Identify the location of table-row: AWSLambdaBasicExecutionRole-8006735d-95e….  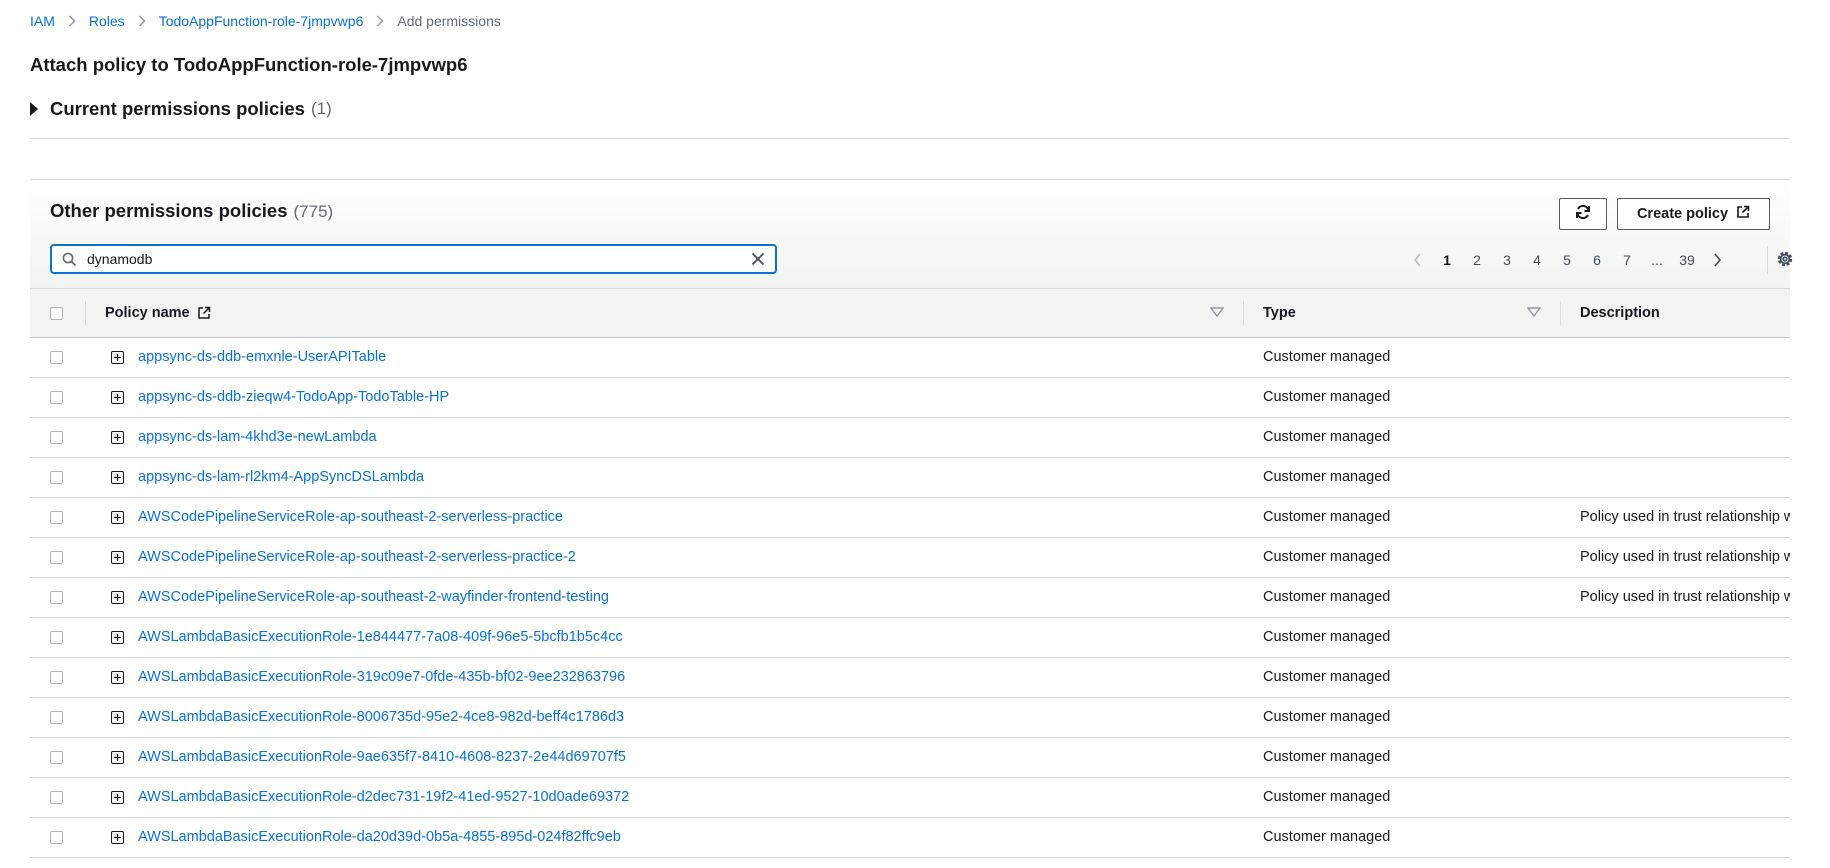
(910, 718).